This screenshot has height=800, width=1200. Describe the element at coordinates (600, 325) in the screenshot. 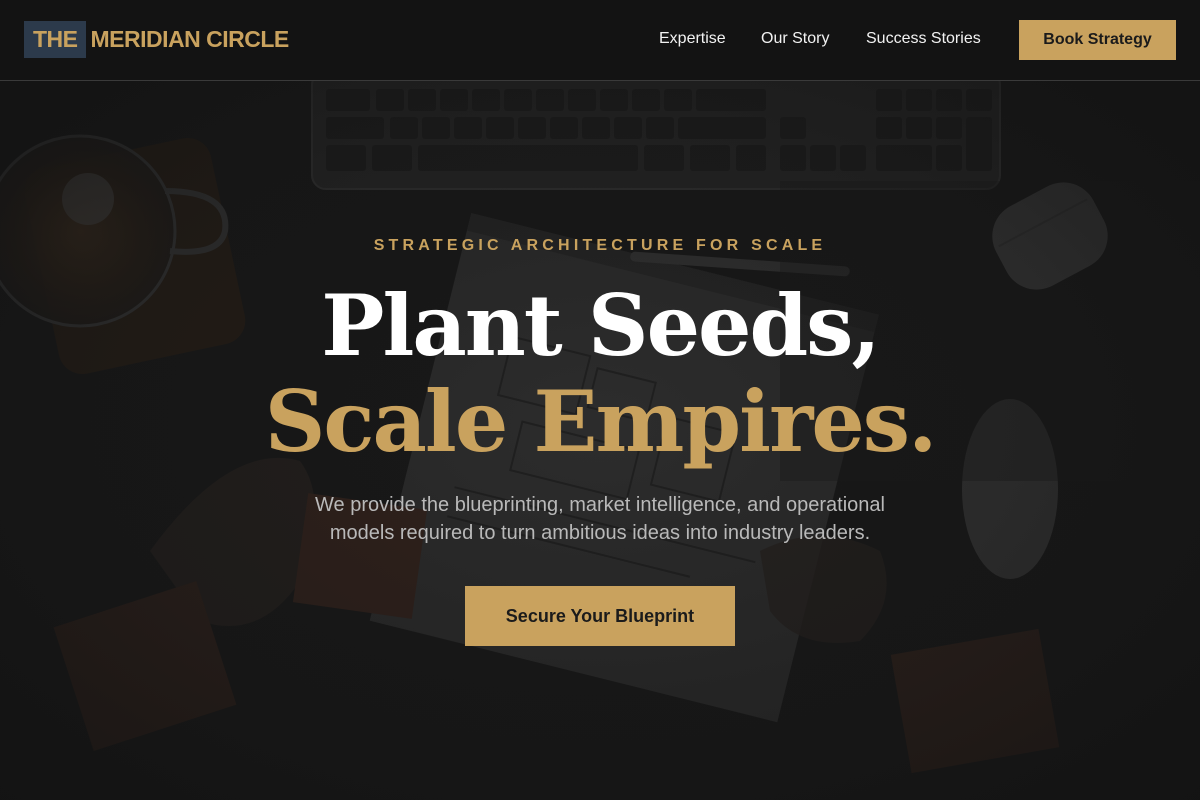

I see `hero-headline-line1: Plant Seeds,` at that location.